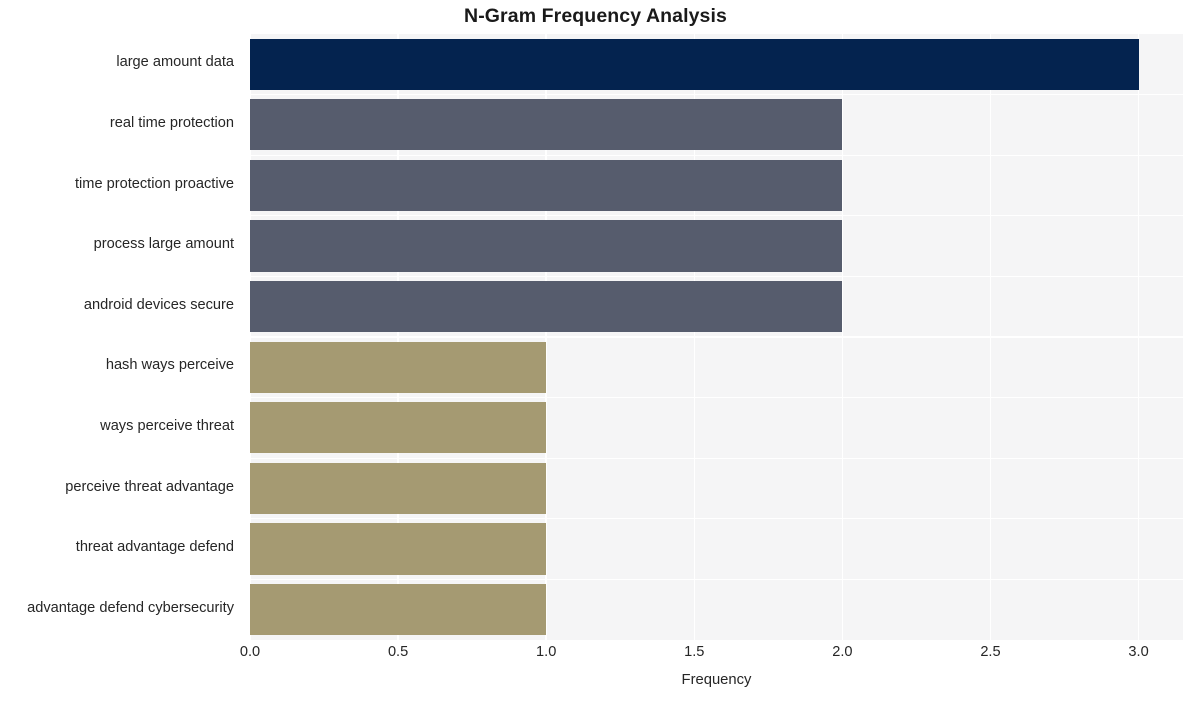 This screenshot has height=701, width=1191. What do you see at coordinates (694, 652) in the screenshot?
I see `x-axis-tick-label: 1.5` at bounding box center [694, 652].